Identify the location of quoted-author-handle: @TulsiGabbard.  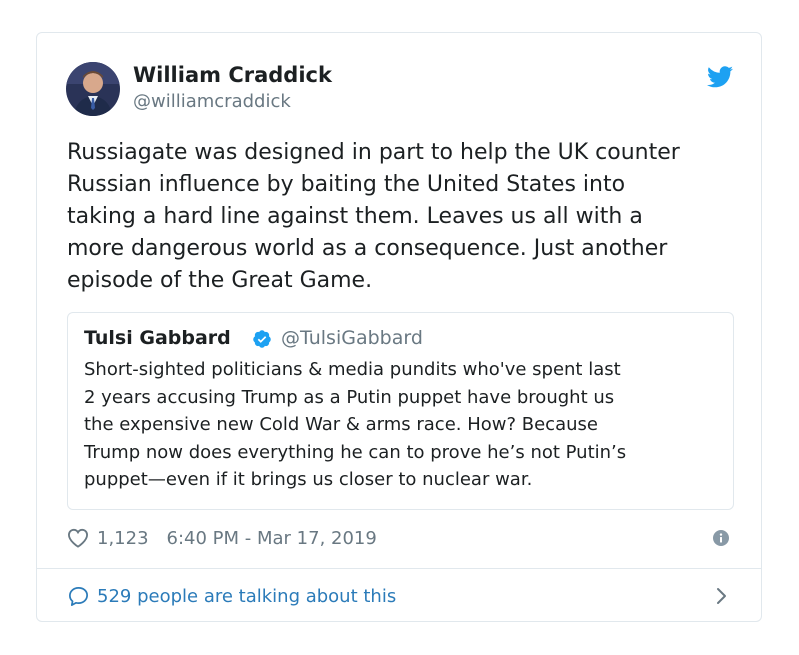
(352, 338).